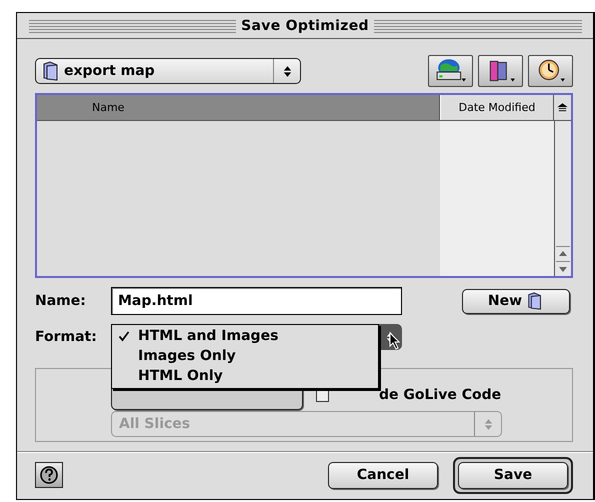  I want to click on mouse-cursor-icon, so click(395, 341).